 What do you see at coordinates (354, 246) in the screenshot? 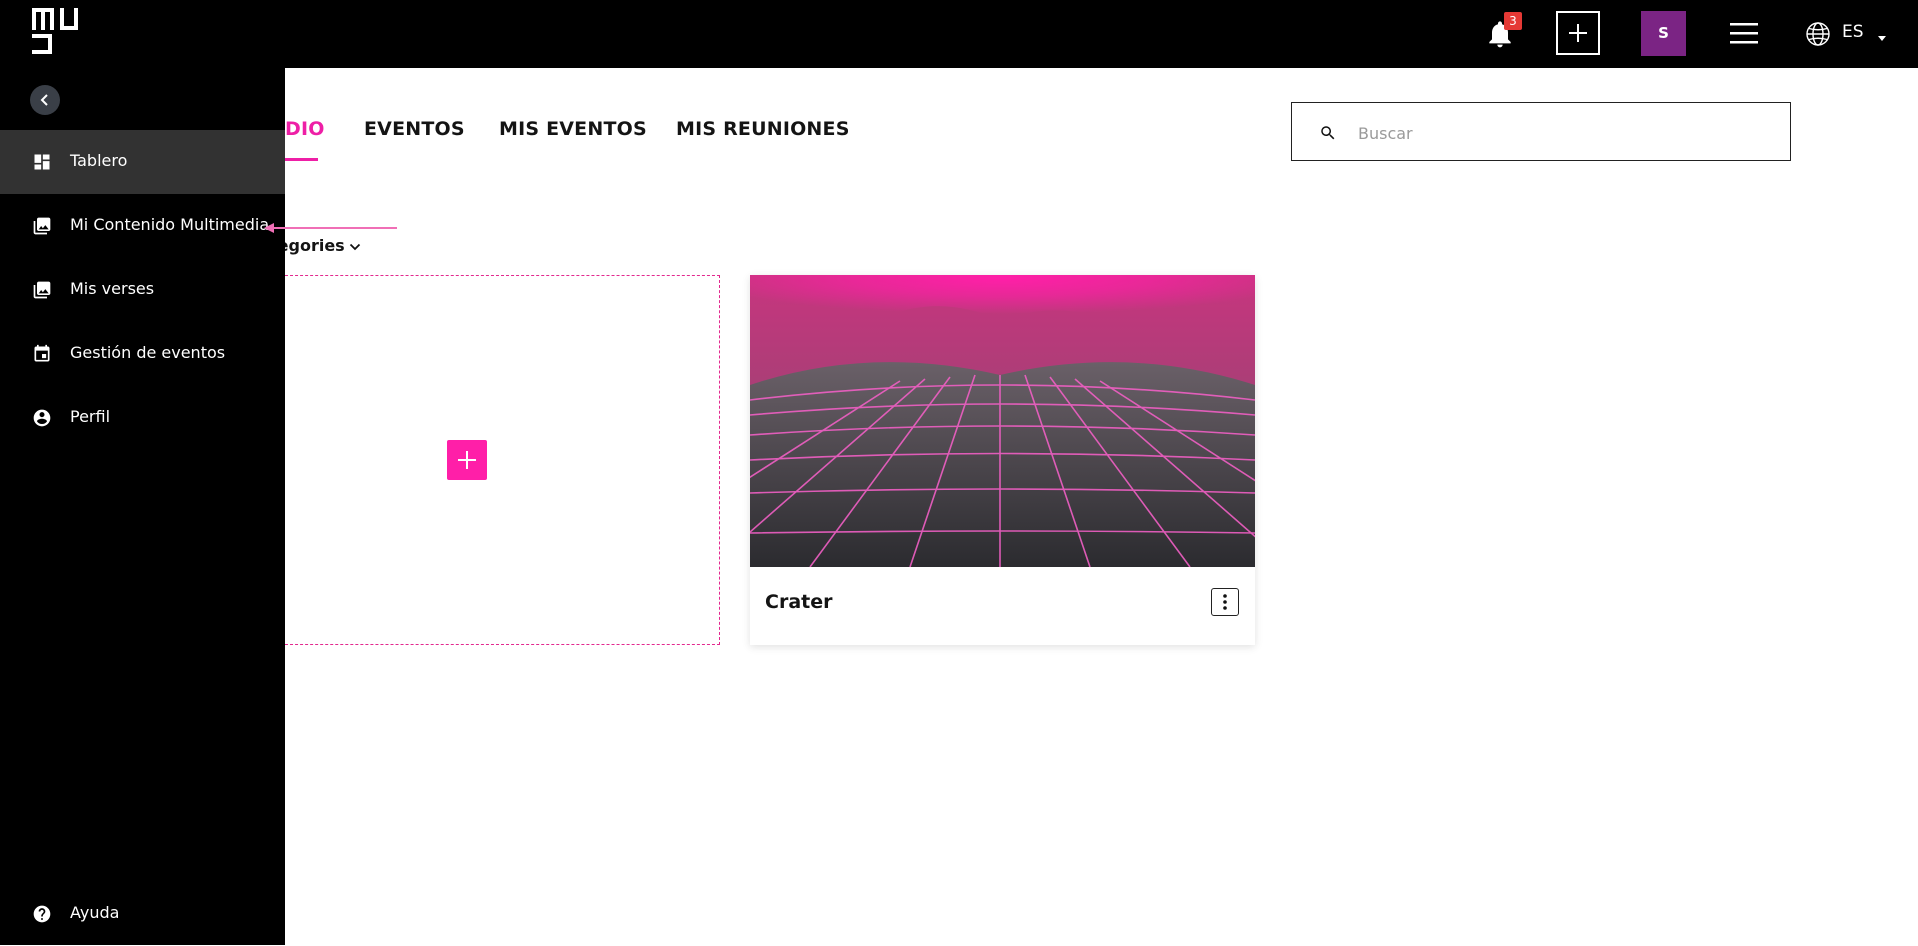
I see `chevron-down-icon` at bounding box center [354, 246].